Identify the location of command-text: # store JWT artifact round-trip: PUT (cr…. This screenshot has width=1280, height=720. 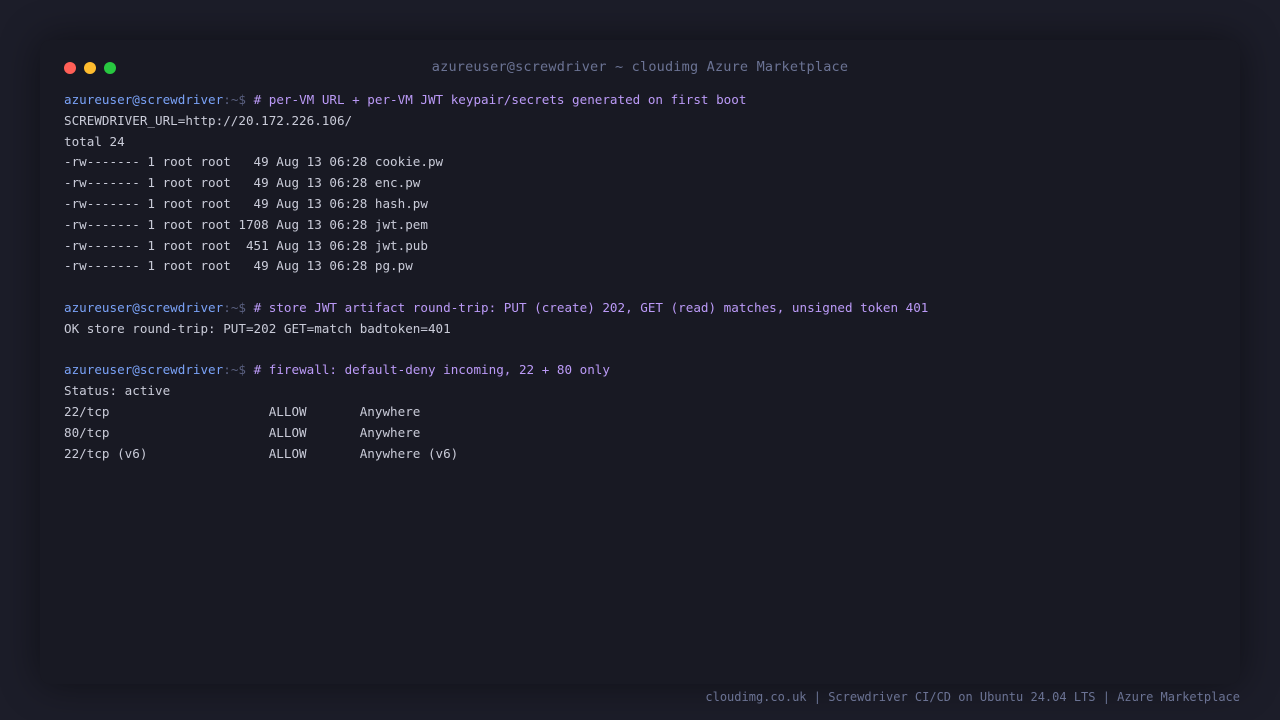
(591, 307).